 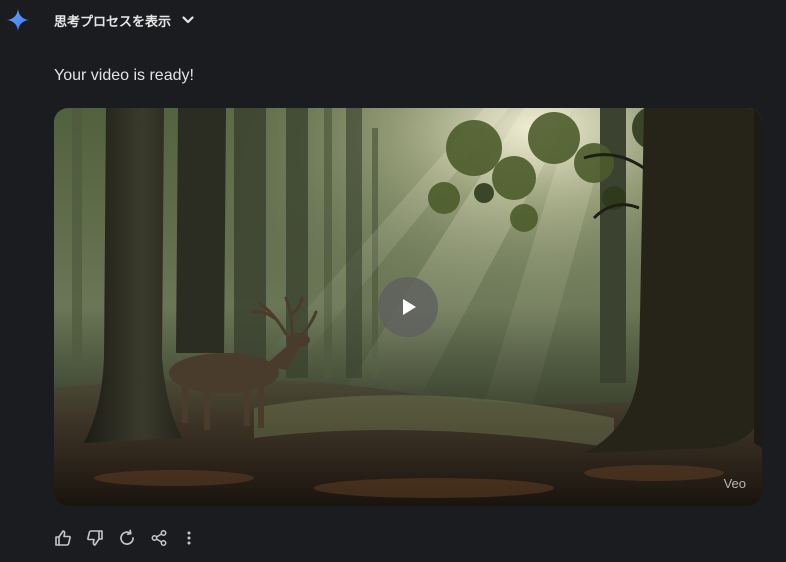 What do you see at coordinates (18, 20) in the screenshot?
I see `gemini-sparkle-icon` at bounding box center [18, 20].